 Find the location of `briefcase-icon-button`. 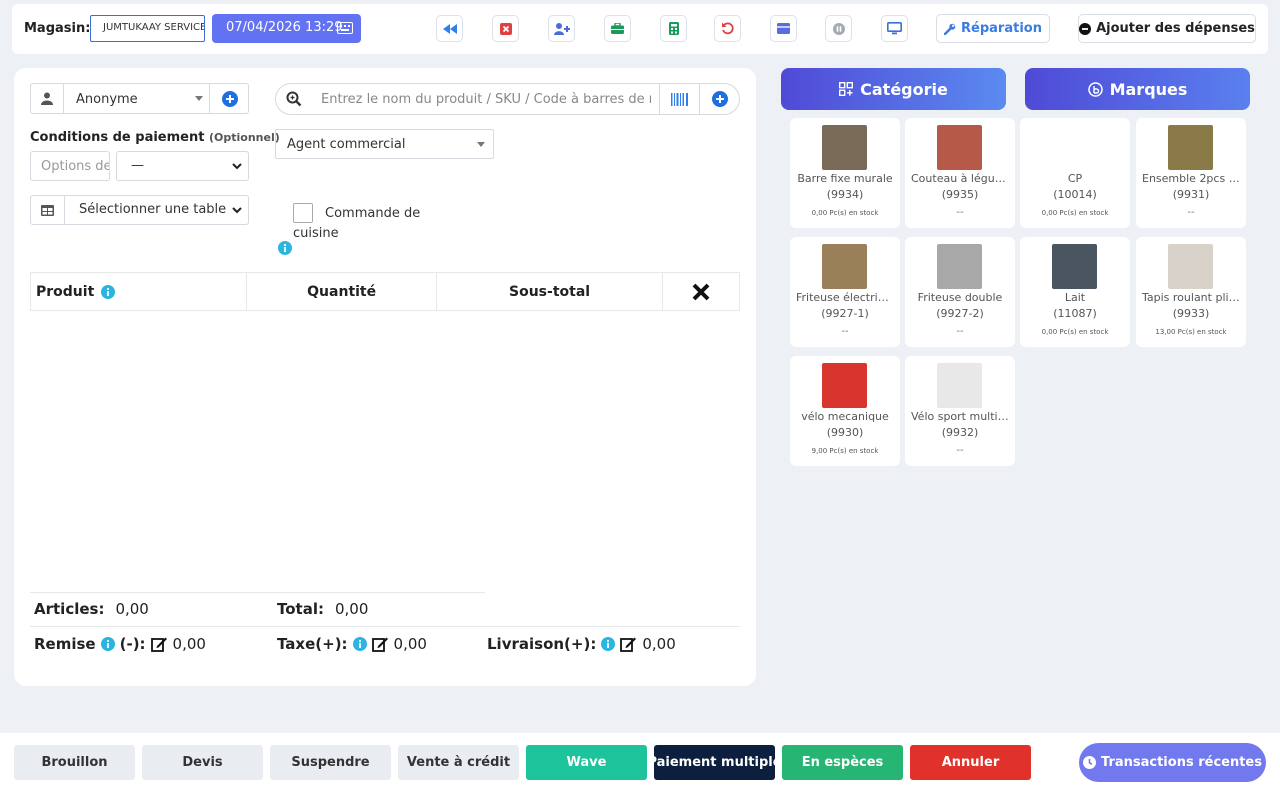

briefcase-icon-button is located at coordinates (617, 28).